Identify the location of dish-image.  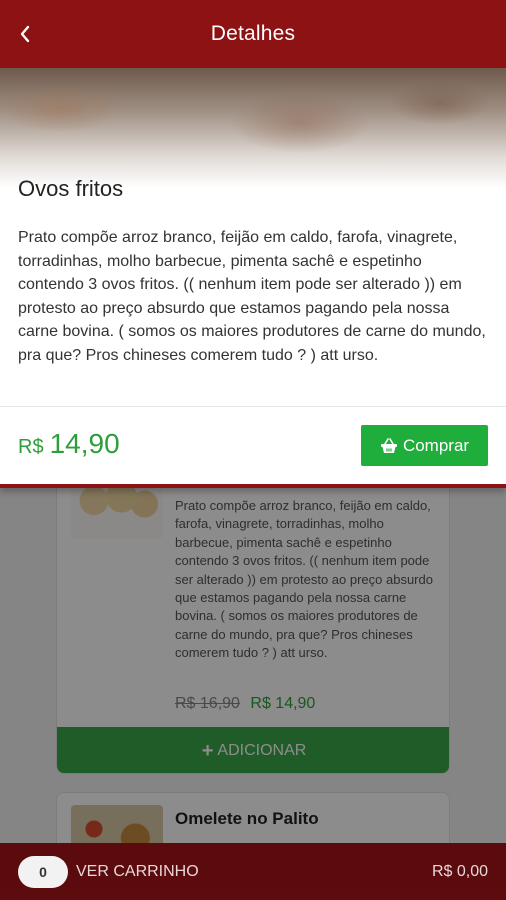
(253, 128).